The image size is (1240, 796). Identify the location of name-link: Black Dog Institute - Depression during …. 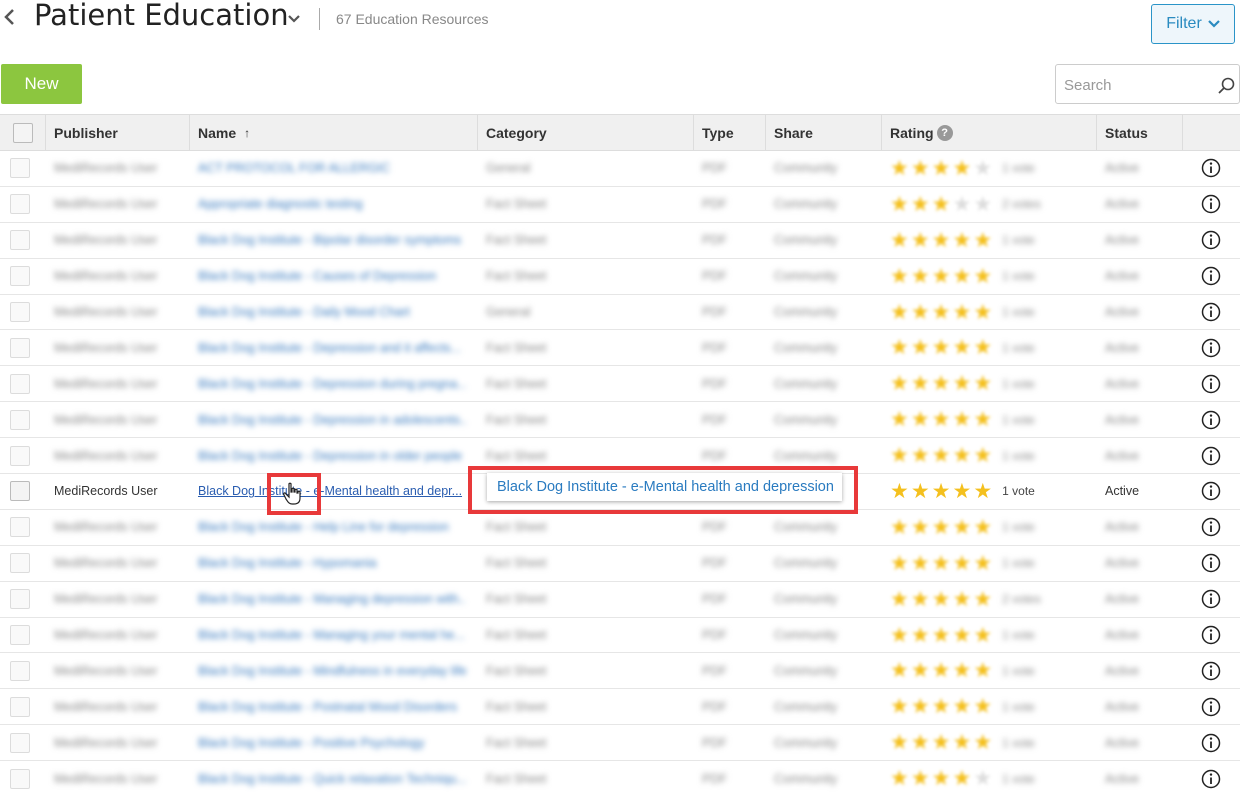
(328, 383).